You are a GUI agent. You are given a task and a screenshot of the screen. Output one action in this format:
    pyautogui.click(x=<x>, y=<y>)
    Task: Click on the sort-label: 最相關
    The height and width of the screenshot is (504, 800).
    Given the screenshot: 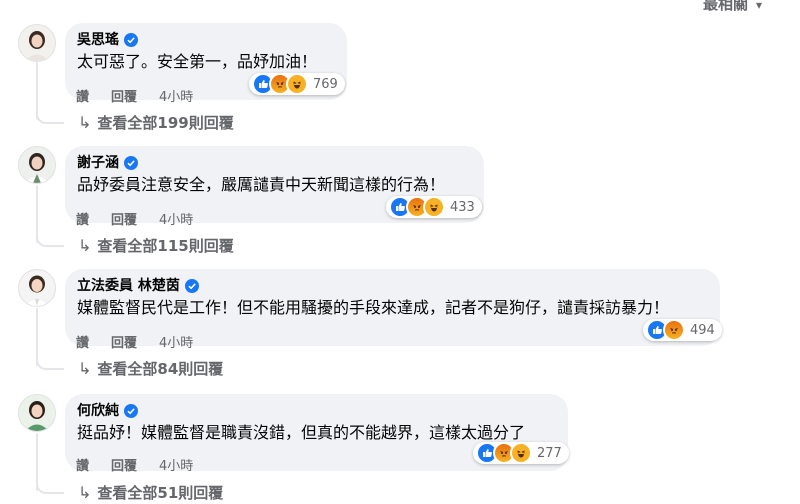 What is the action you would take?
    pyautogui.click(x=726, y=6)
    